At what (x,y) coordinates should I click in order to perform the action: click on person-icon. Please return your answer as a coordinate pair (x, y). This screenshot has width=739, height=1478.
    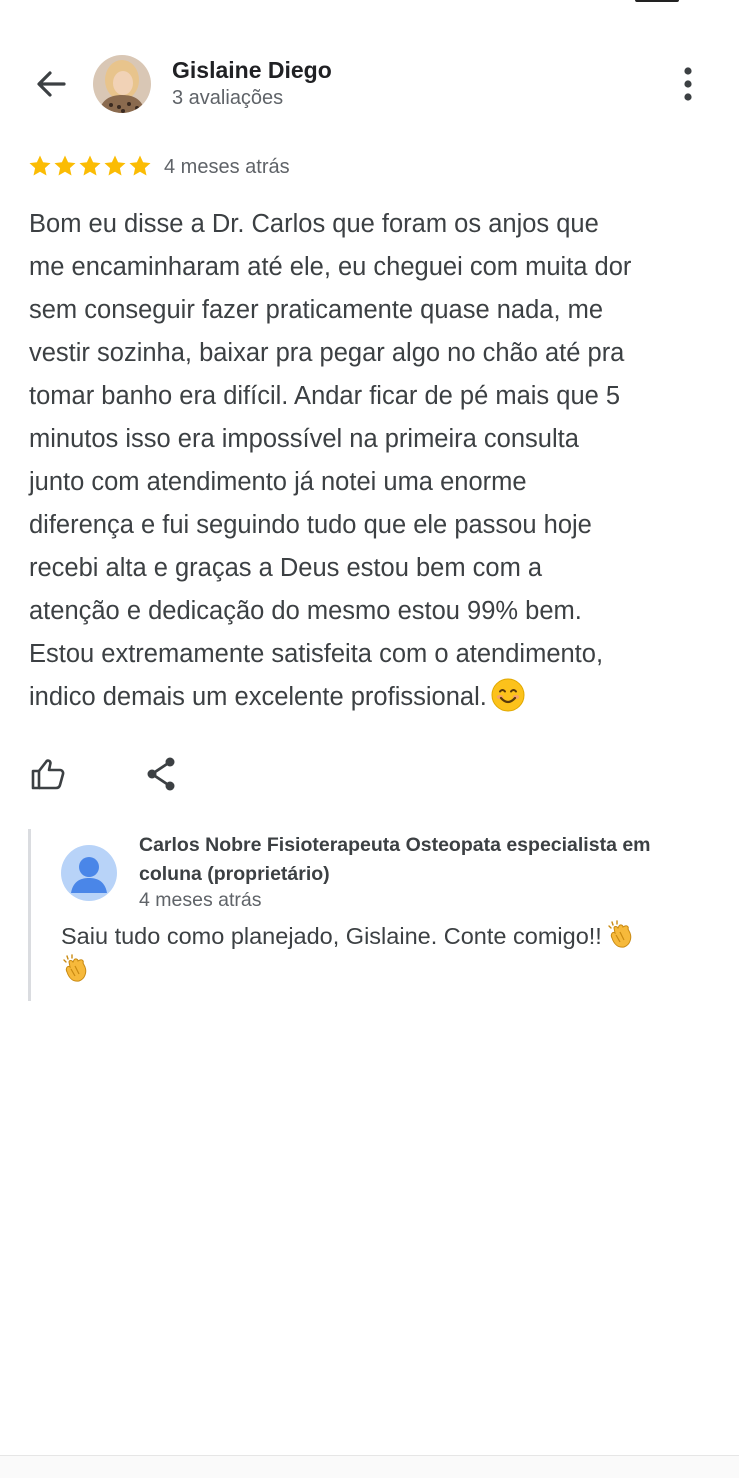
    Looking at the image, I should click on (89, 875).